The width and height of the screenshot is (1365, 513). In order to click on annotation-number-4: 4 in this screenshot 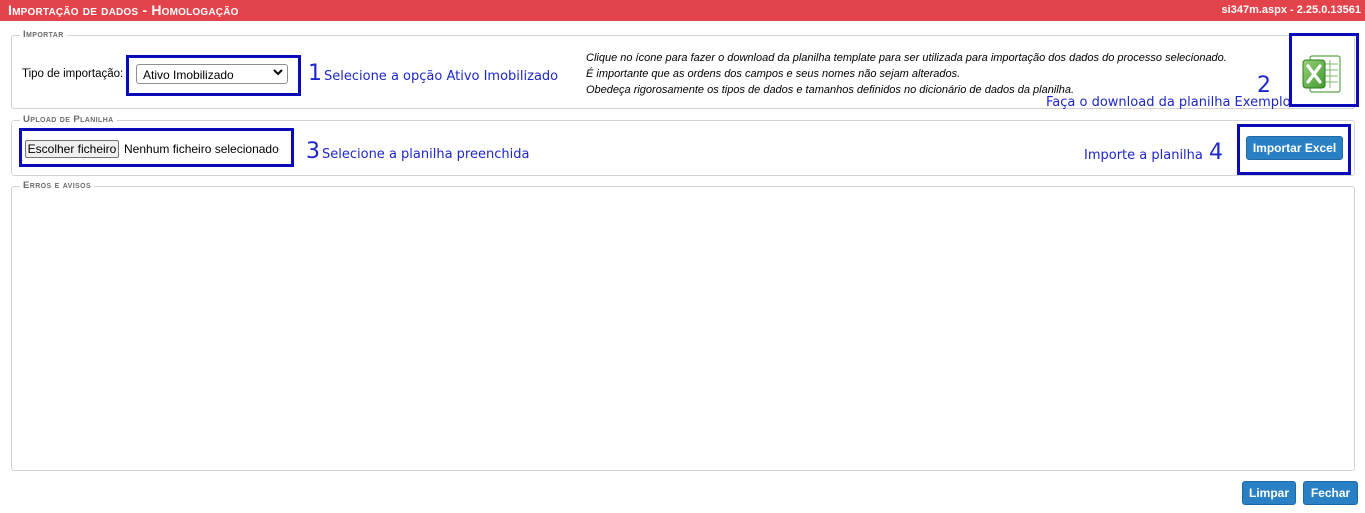, I will do `click(1216, 152)`.